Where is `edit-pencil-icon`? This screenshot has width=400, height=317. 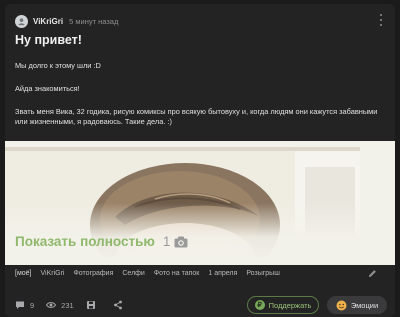
edit-pencil-icon is located at coordinates (372, 273).